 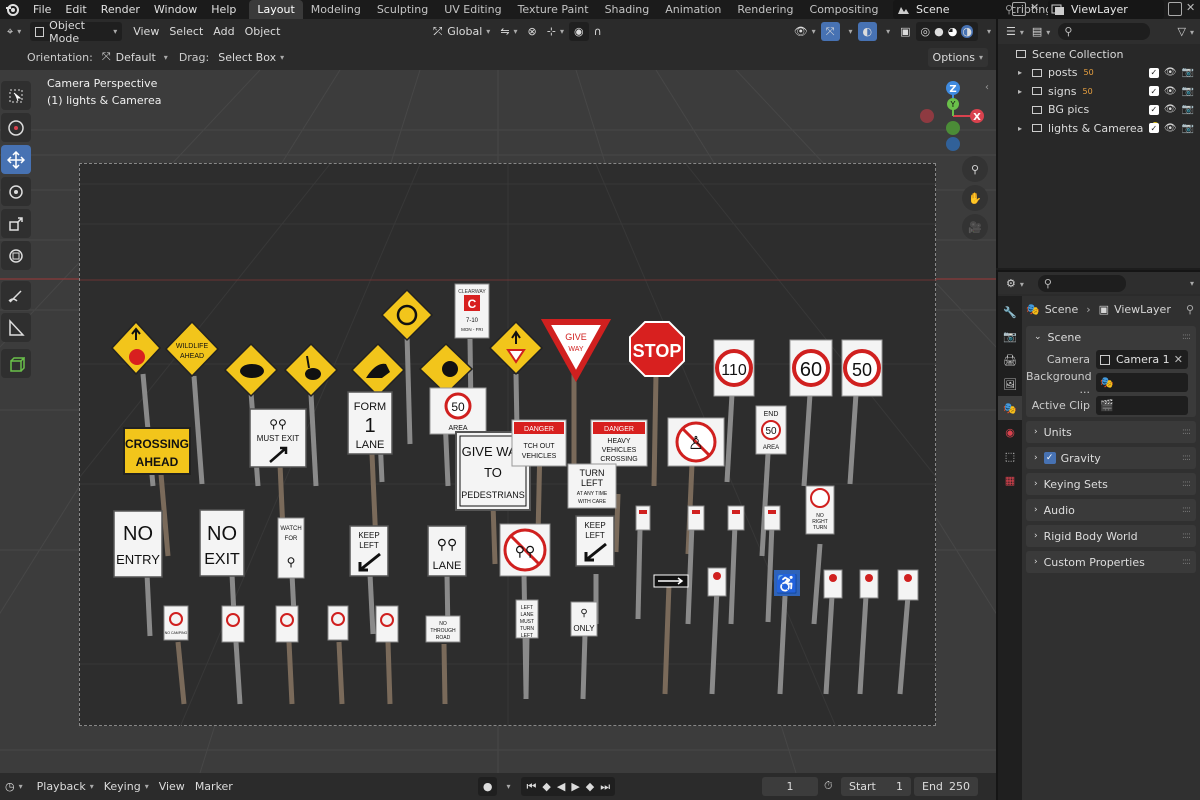 What do you see at coordinates (590, 786) in the screenshot?
I see `jump-keyframe-forward-icon: ◆` at bounding box center [590, 786].